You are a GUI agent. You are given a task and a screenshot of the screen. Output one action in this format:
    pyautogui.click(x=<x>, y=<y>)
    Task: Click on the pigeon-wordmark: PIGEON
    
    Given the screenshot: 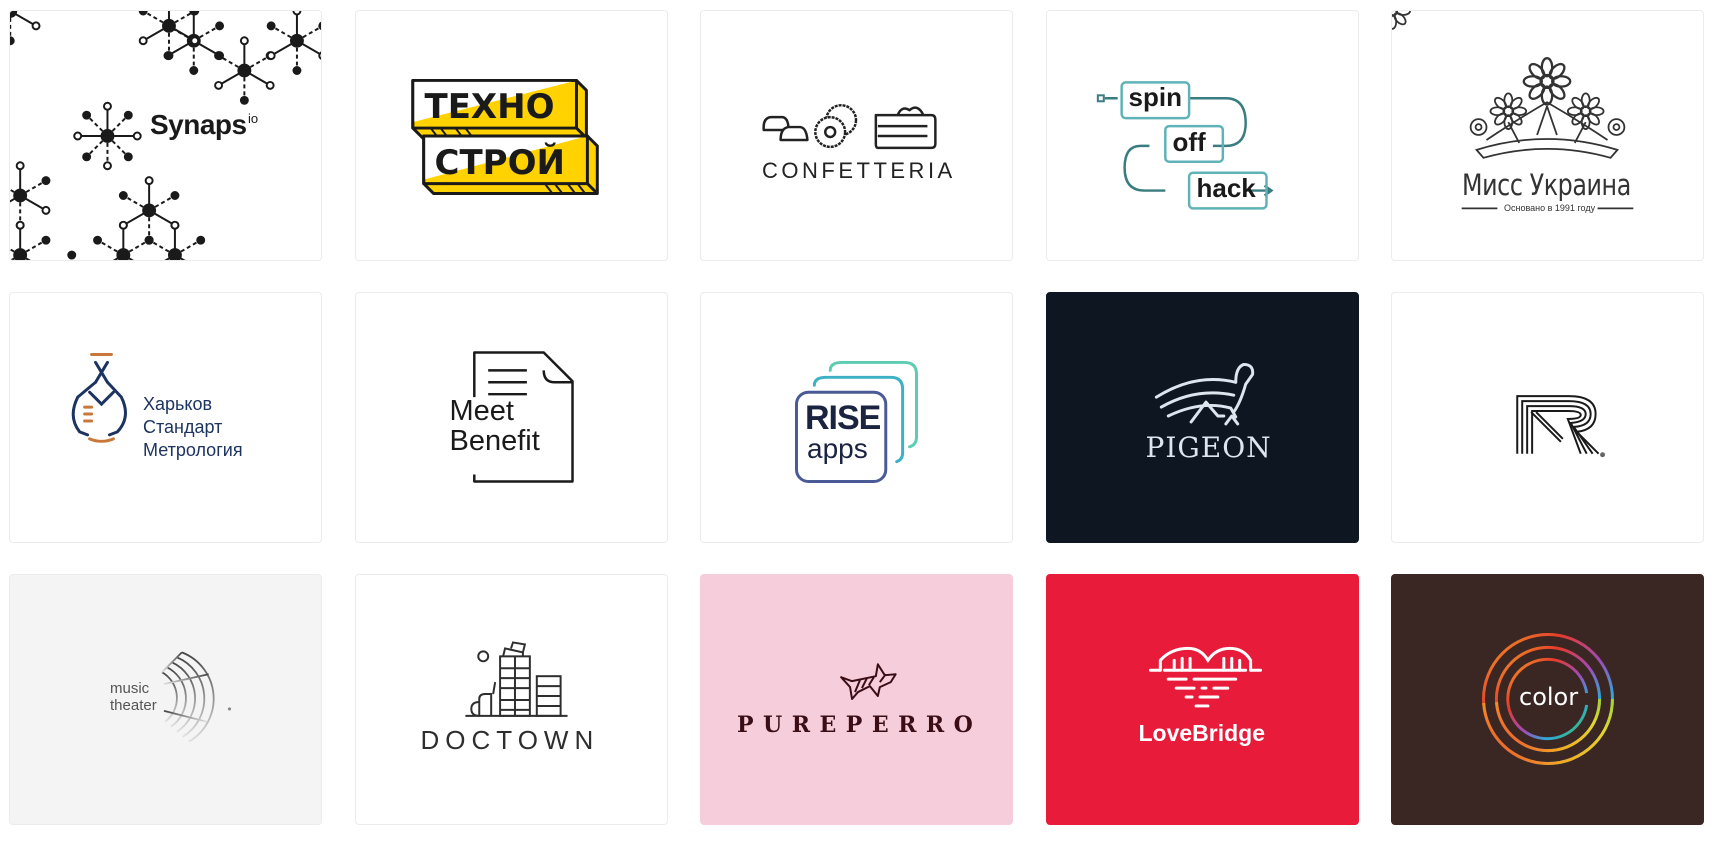 What is the action you would take?
    pyautogui.click(x=1208, y=447)
    